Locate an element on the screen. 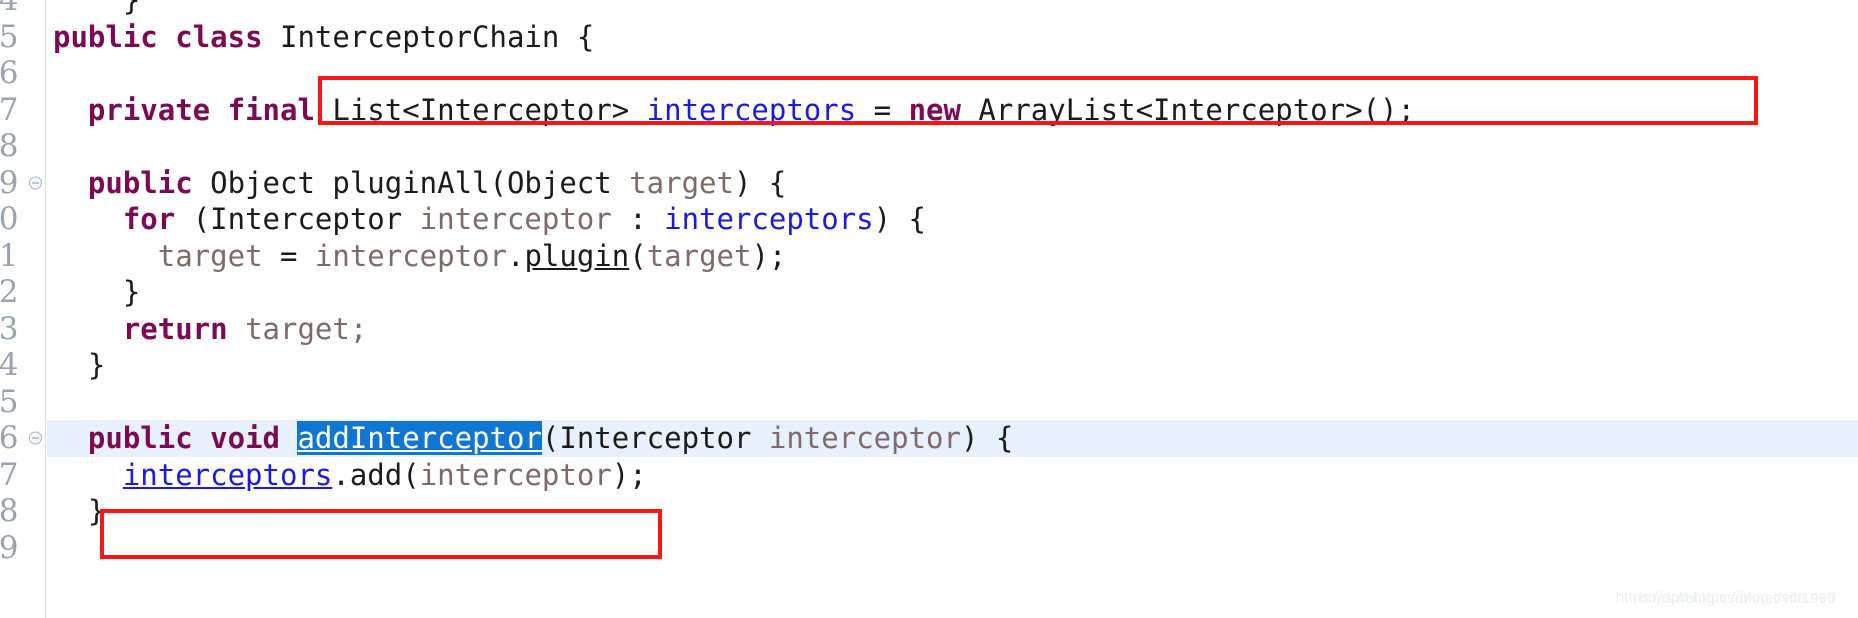 This screenshot has width=1858, height=618. line-number: 14 is located at coordinates (23, 9).